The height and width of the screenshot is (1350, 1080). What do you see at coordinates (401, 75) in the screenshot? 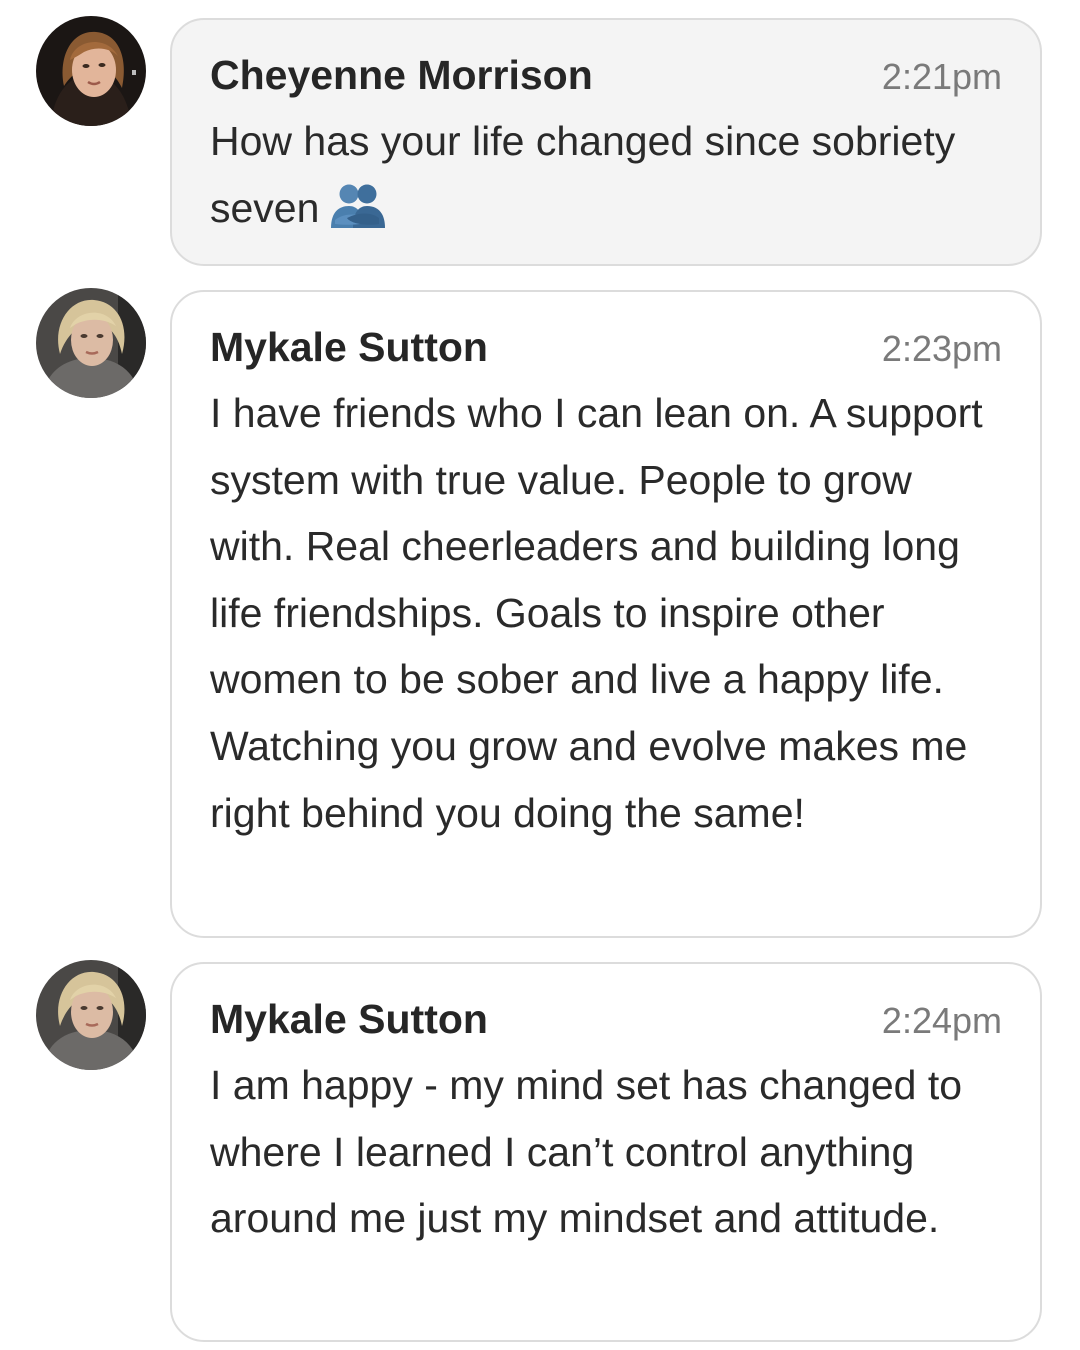
I see `author-name: Cheyenne Morrison` at bounding box center [401, 75].